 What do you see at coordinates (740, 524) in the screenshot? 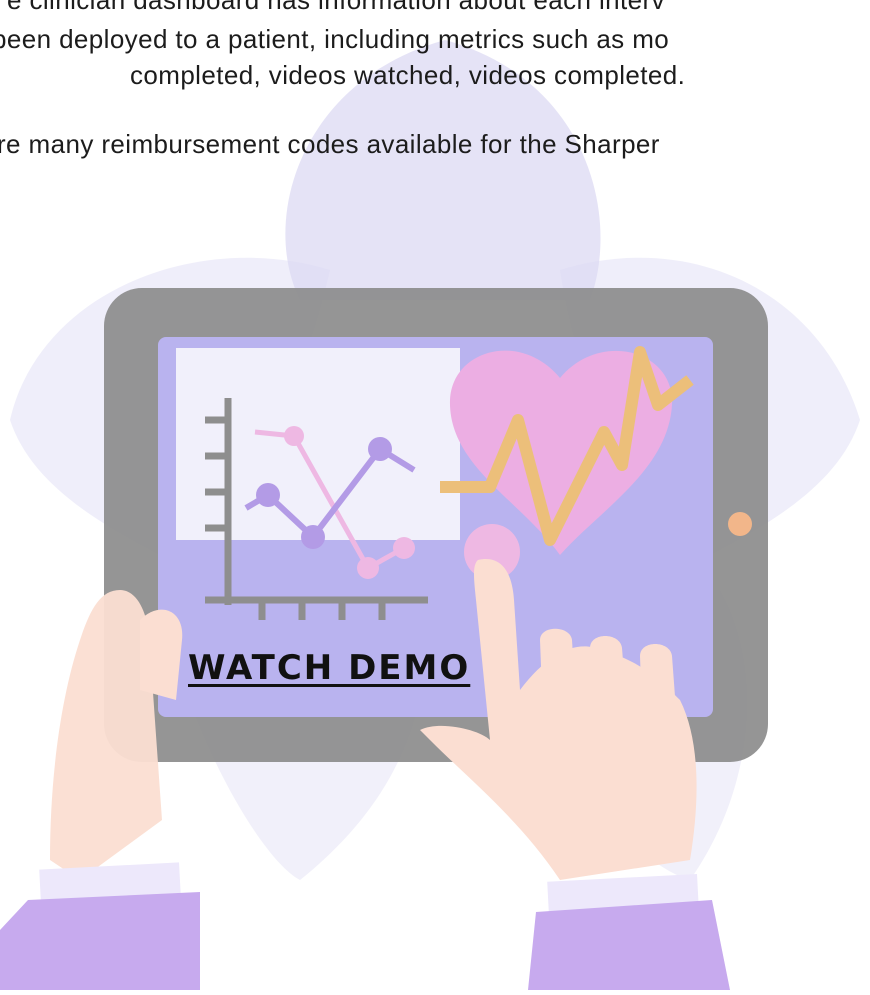
I see `tablet-home-button` at bounding box center [740, 524].